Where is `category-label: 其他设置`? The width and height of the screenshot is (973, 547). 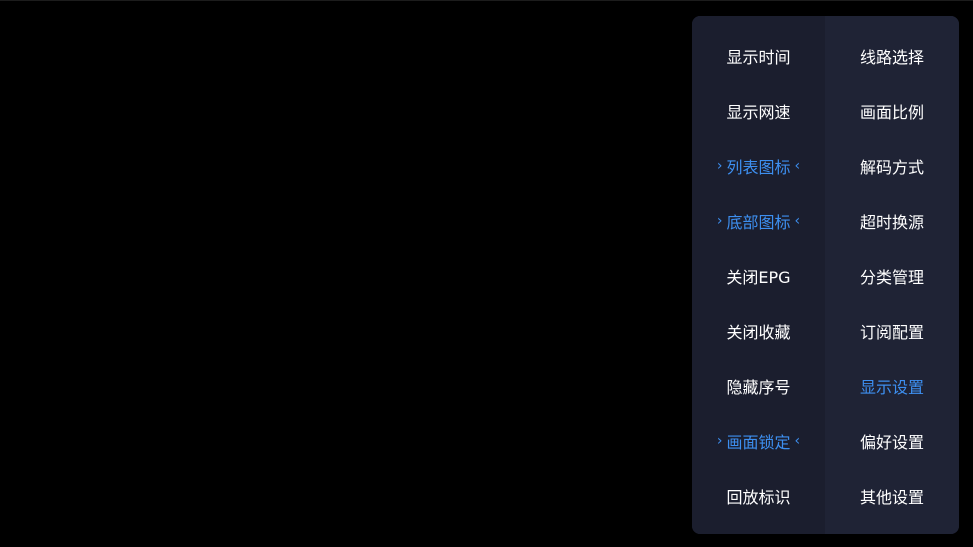 category-label: 其他设置 is located at coordinates (891, 497).